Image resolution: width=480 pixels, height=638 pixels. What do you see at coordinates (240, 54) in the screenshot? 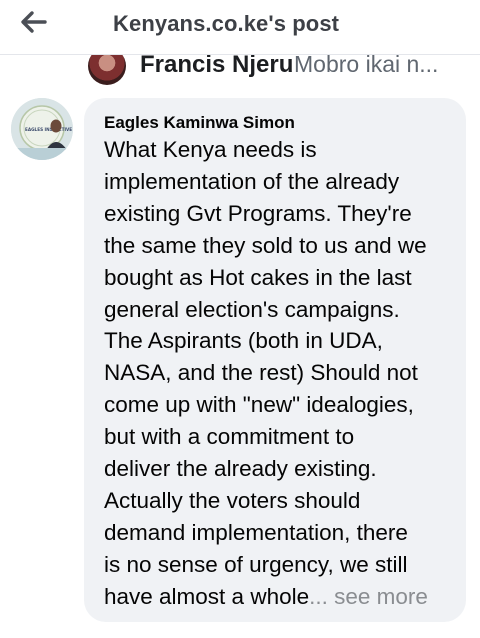
I see `header-divider` at bounding box center [240, 54].